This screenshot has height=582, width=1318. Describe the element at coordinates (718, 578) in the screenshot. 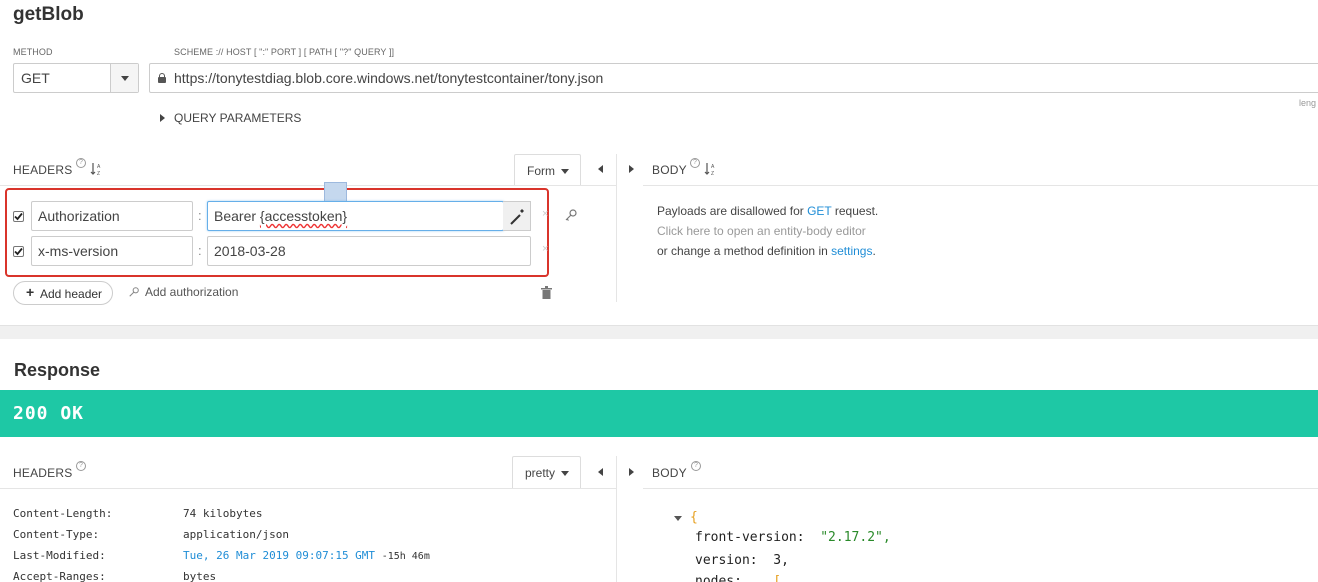

I see `json-key: nodes:` at that location.